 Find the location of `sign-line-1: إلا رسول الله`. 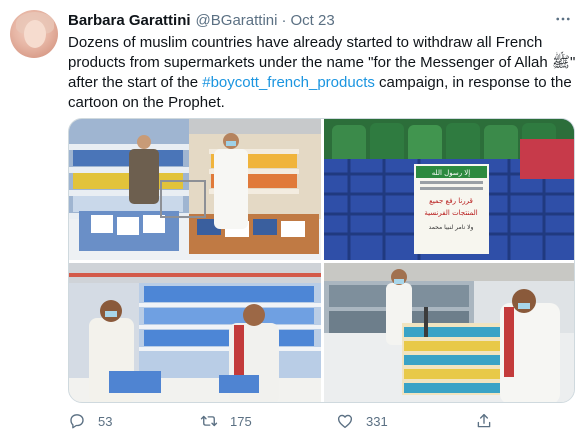

sign-line-1: إلا رسول الله is located at coordinates (451, 173).